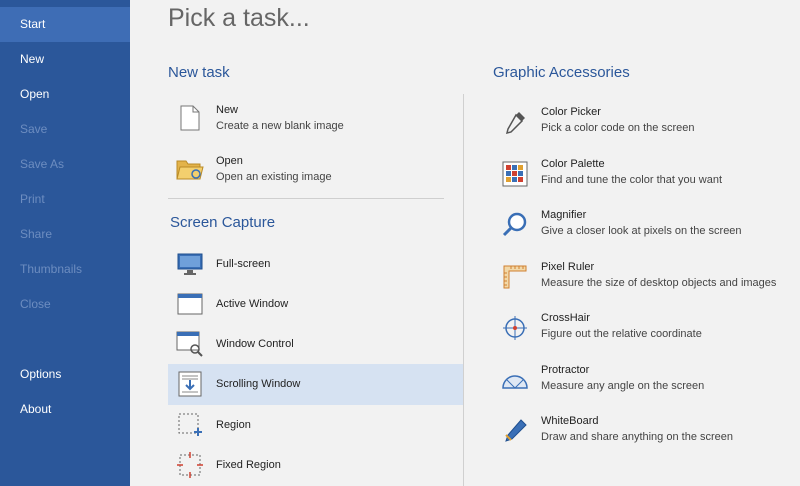 The image size is (800, 486). What do you see at coordinates (568, 267) in the screenshot?
I see `item-title: Pixel Ruler` at bounding box center [568, 267].